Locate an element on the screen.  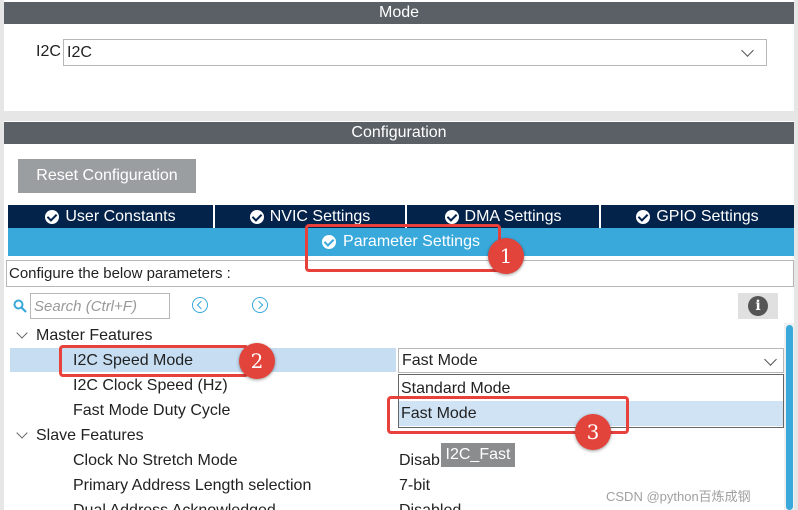
i2c-speed-mode-value: Fast Mode is located at coordinates (440, 360).